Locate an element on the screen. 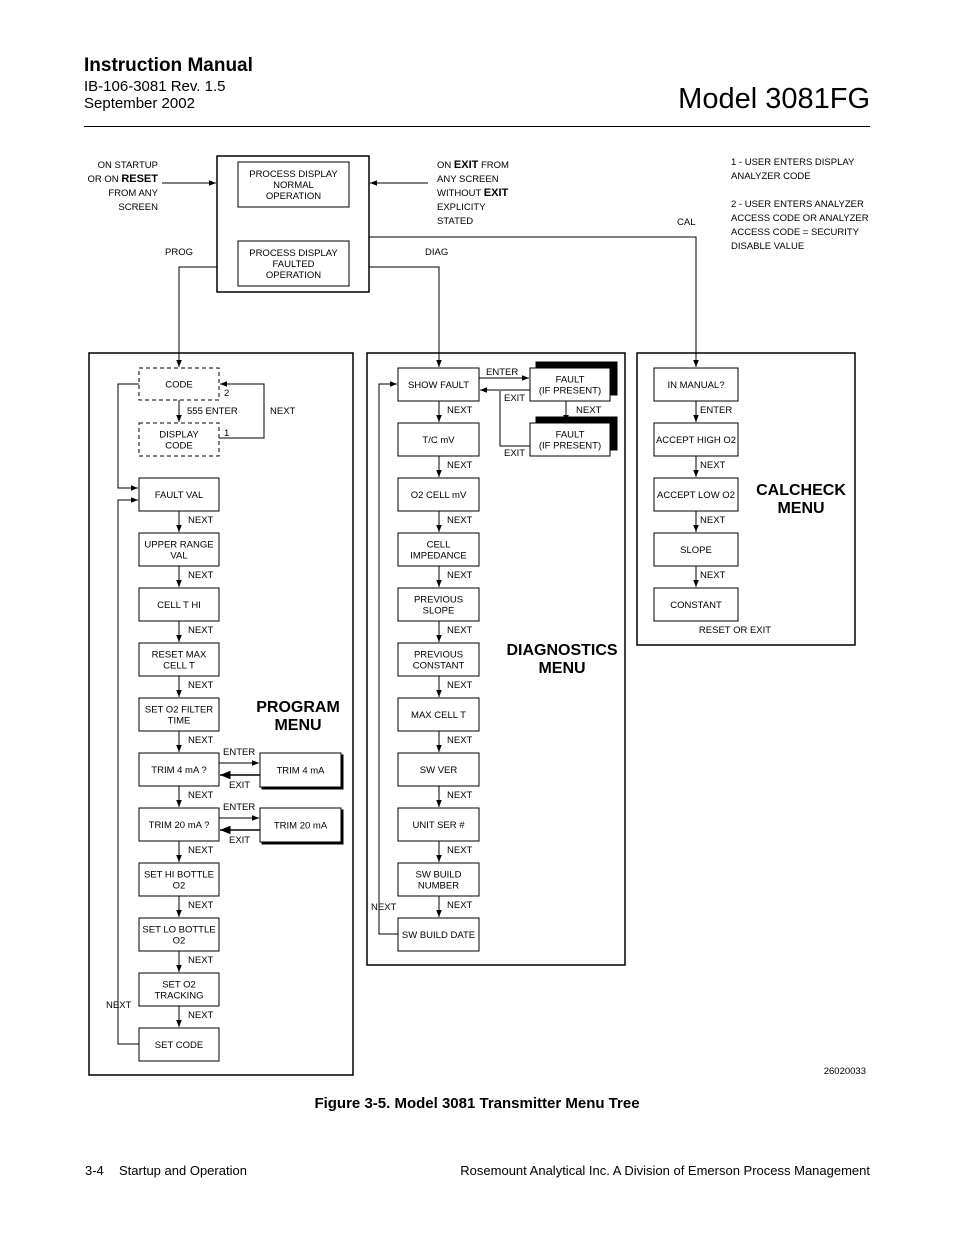 The image size is (954, 1235). figure-id: 26020033 is located at coordinates (845, 1071).